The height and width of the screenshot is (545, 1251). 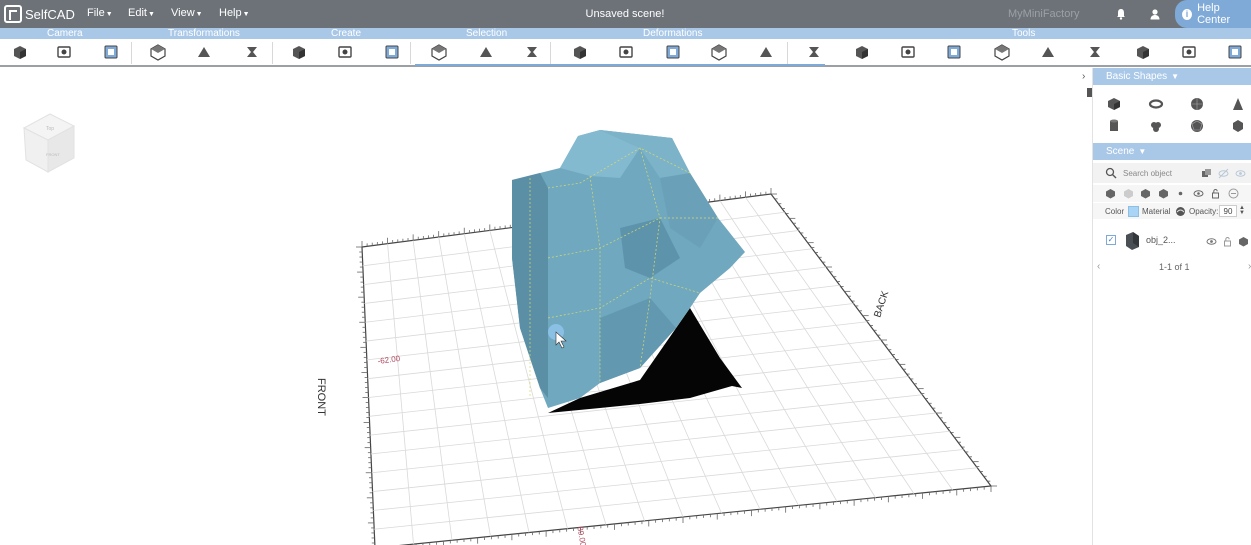 I want to click on help-center-button: i Help Center, so click(x=1213, y=14).